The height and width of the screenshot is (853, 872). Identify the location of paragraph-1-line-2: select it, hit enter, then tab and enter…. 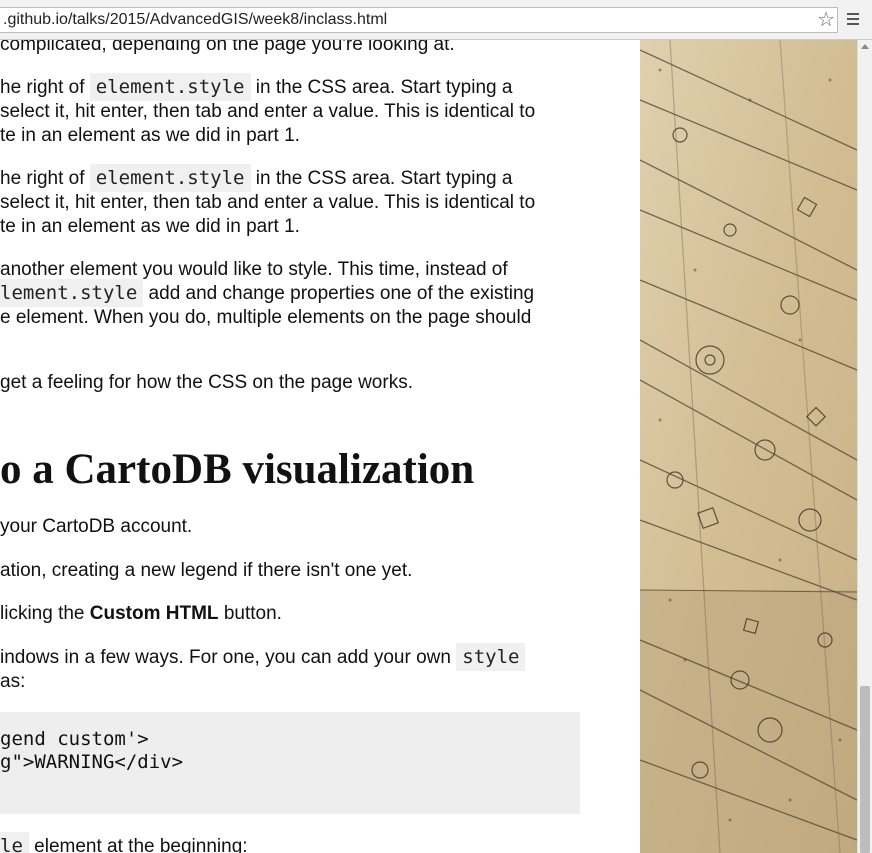
(268, 111).